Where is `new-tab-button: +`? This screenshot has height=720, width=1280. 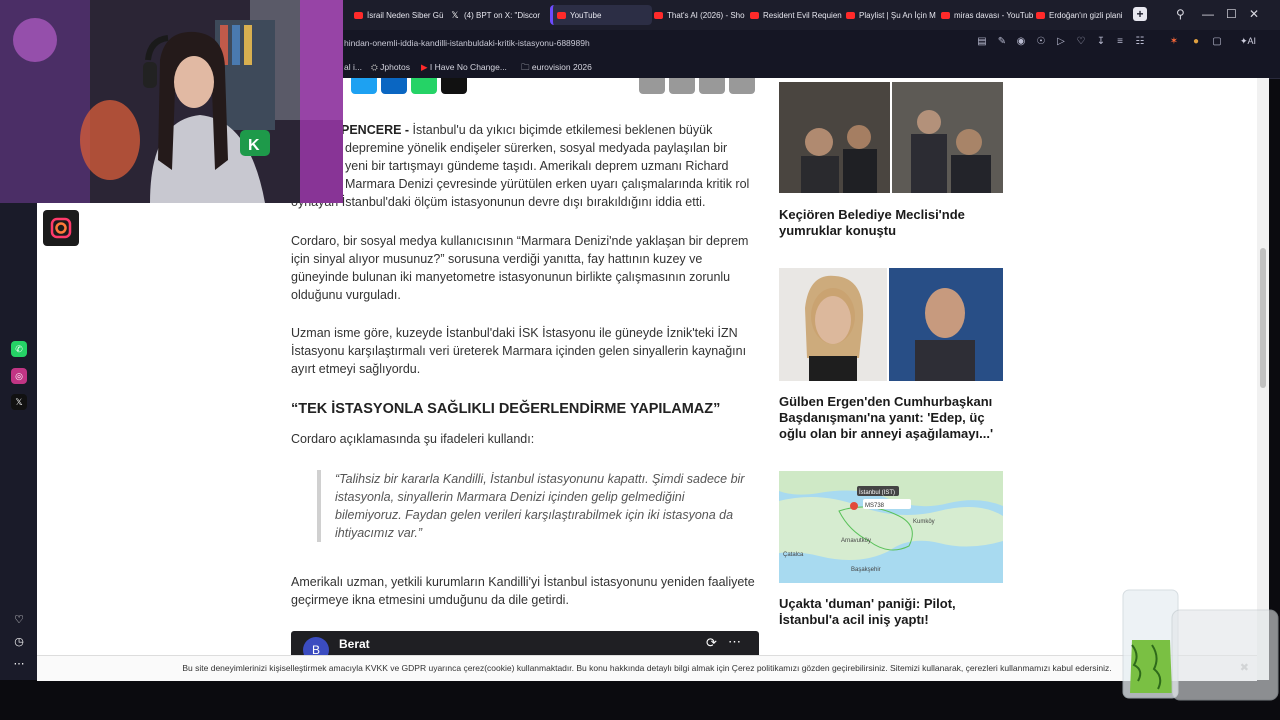
new-tab-button: + is located at coordinates (1140, 14).